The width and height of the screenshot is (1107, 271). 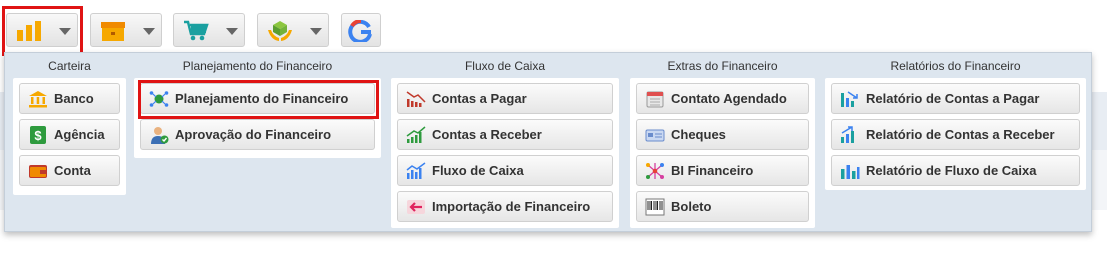 I want to click on menu-item-cheques: Cheques, so click(x=722, y=134).